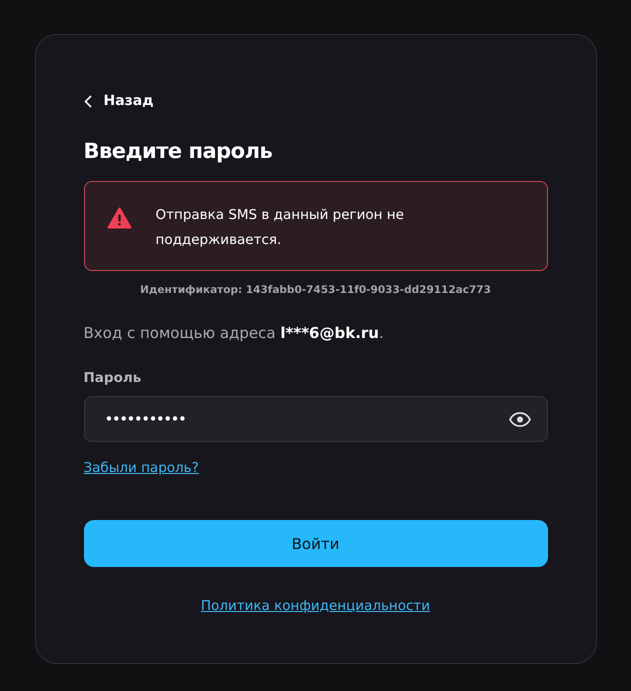 This screenshot has height=691, width=631. What do you see at coordinates (119, 101) in the screenshot?
I see `back-link: Назад` at bounding box center [119, 101].